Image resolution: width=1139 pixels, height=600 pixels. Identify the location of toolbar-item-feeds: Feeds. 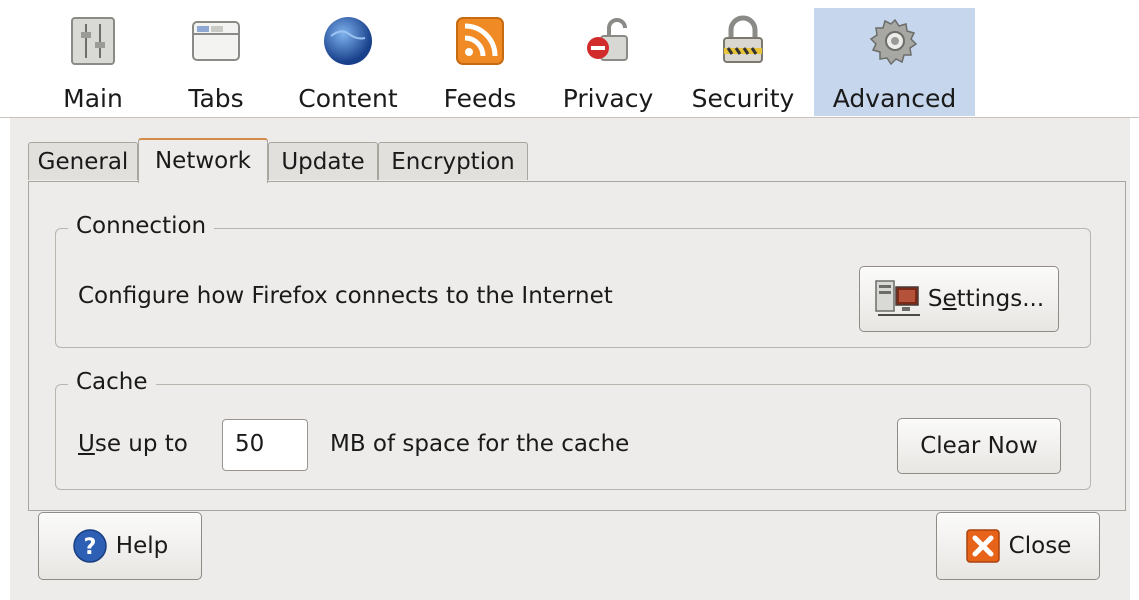
(480, 62).